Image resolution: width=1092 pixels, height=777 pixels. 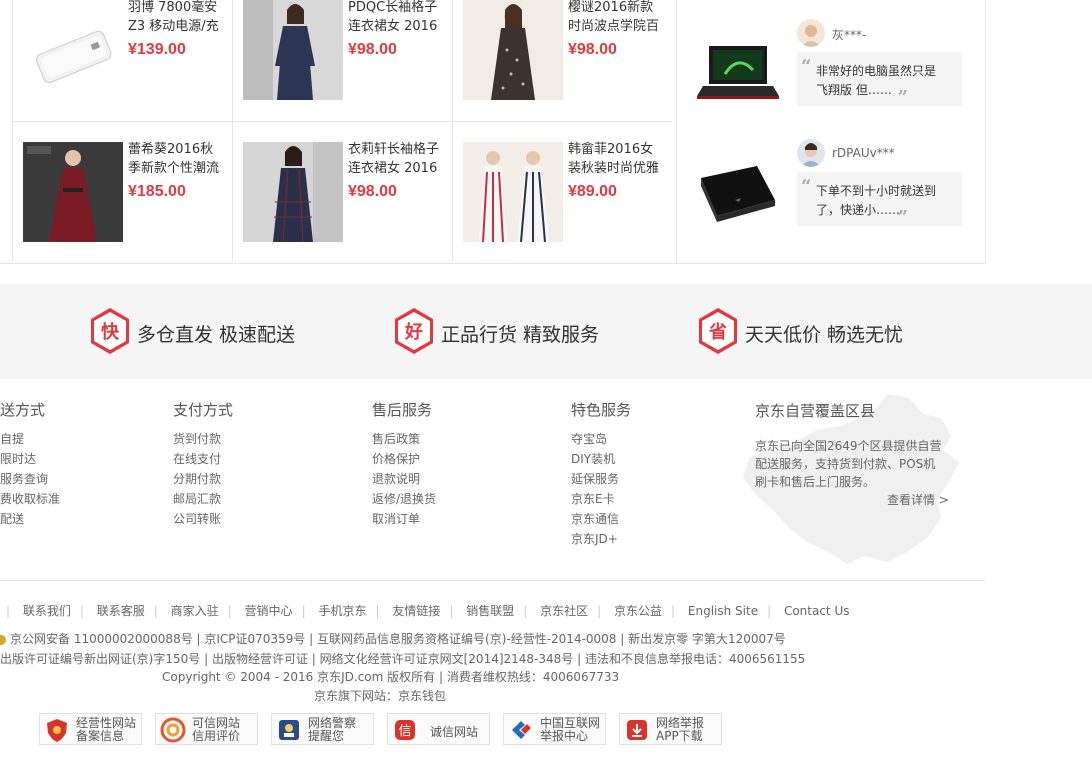 What do you see at coordinates (203, 459) in the screenshot?
I see `footer-link: 在线支付` at bounding box center [203, 459].